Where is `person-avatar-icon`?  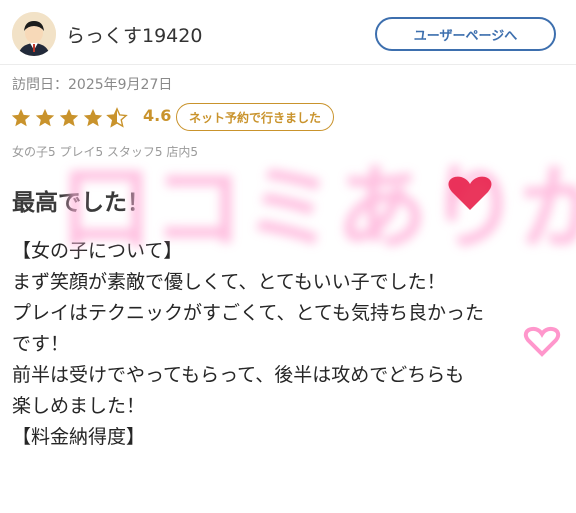
person-avatar-icon is located at coordinates (34, 34).